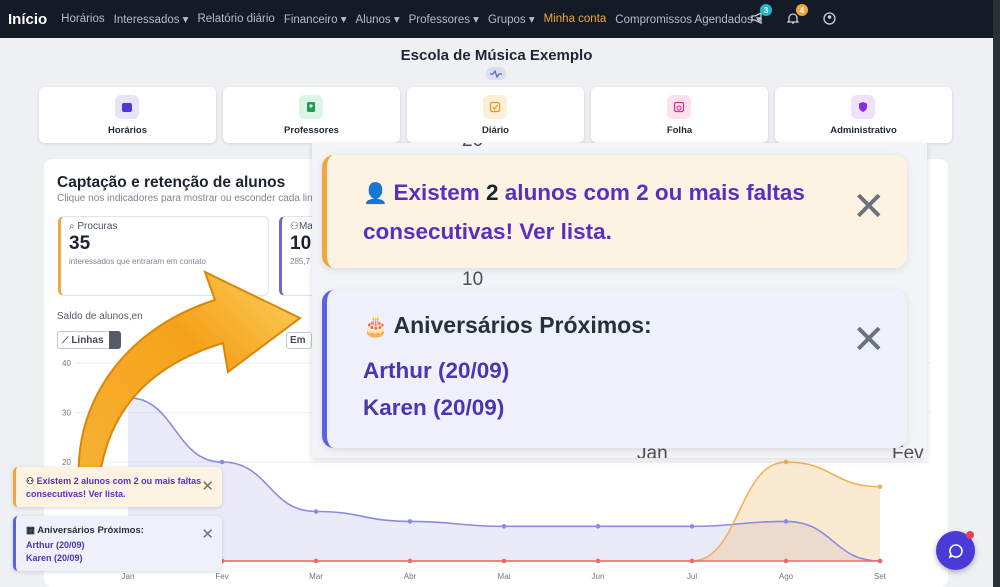 This screenshot has width=1000, height=587. Describe the element at coordinates (436, 371) in the screenshot. I see `birthday-arthur: Arthur (20/09)` at that location.